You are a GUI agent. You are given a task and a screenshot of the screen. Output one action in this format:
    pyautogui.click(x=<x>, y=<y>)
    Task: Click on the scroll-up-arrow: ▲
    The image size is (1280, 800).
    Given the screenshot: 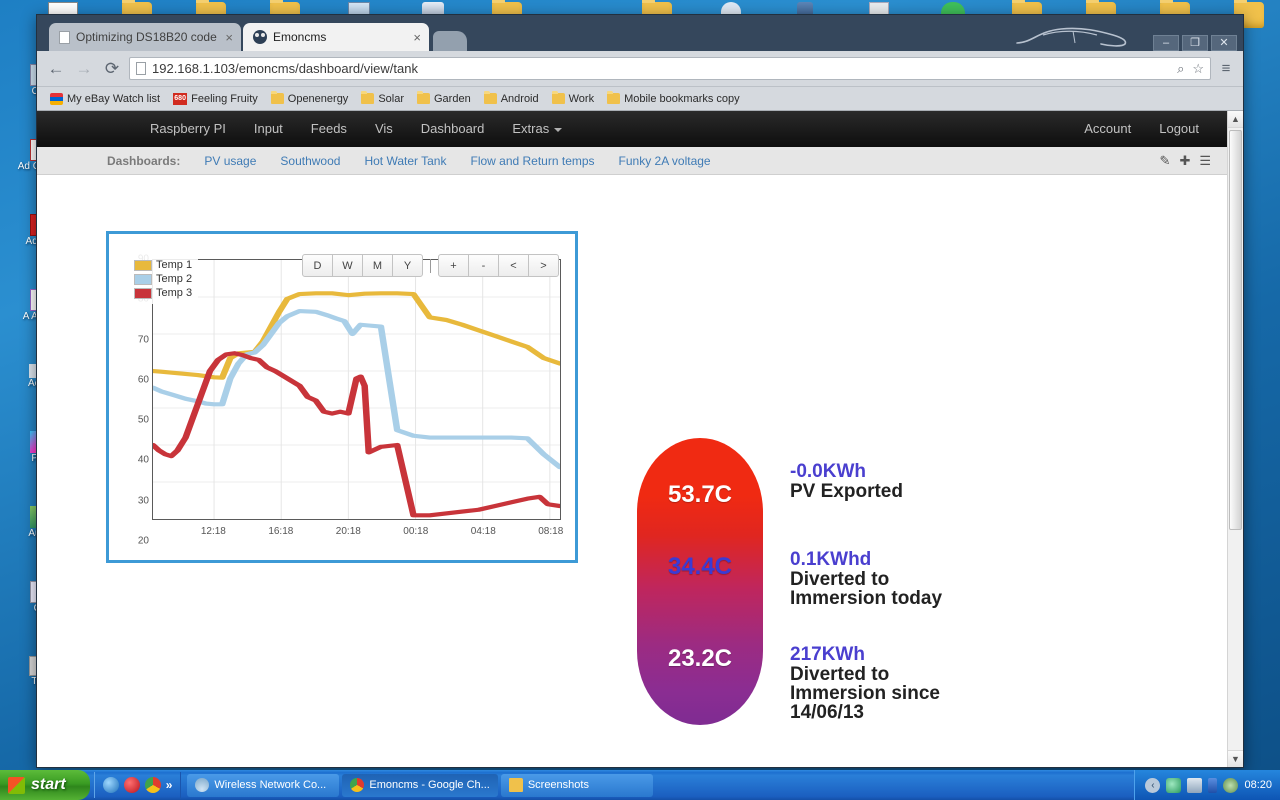 What is the action you would take?
    pyautogui.click(x=1235, y=119)
    